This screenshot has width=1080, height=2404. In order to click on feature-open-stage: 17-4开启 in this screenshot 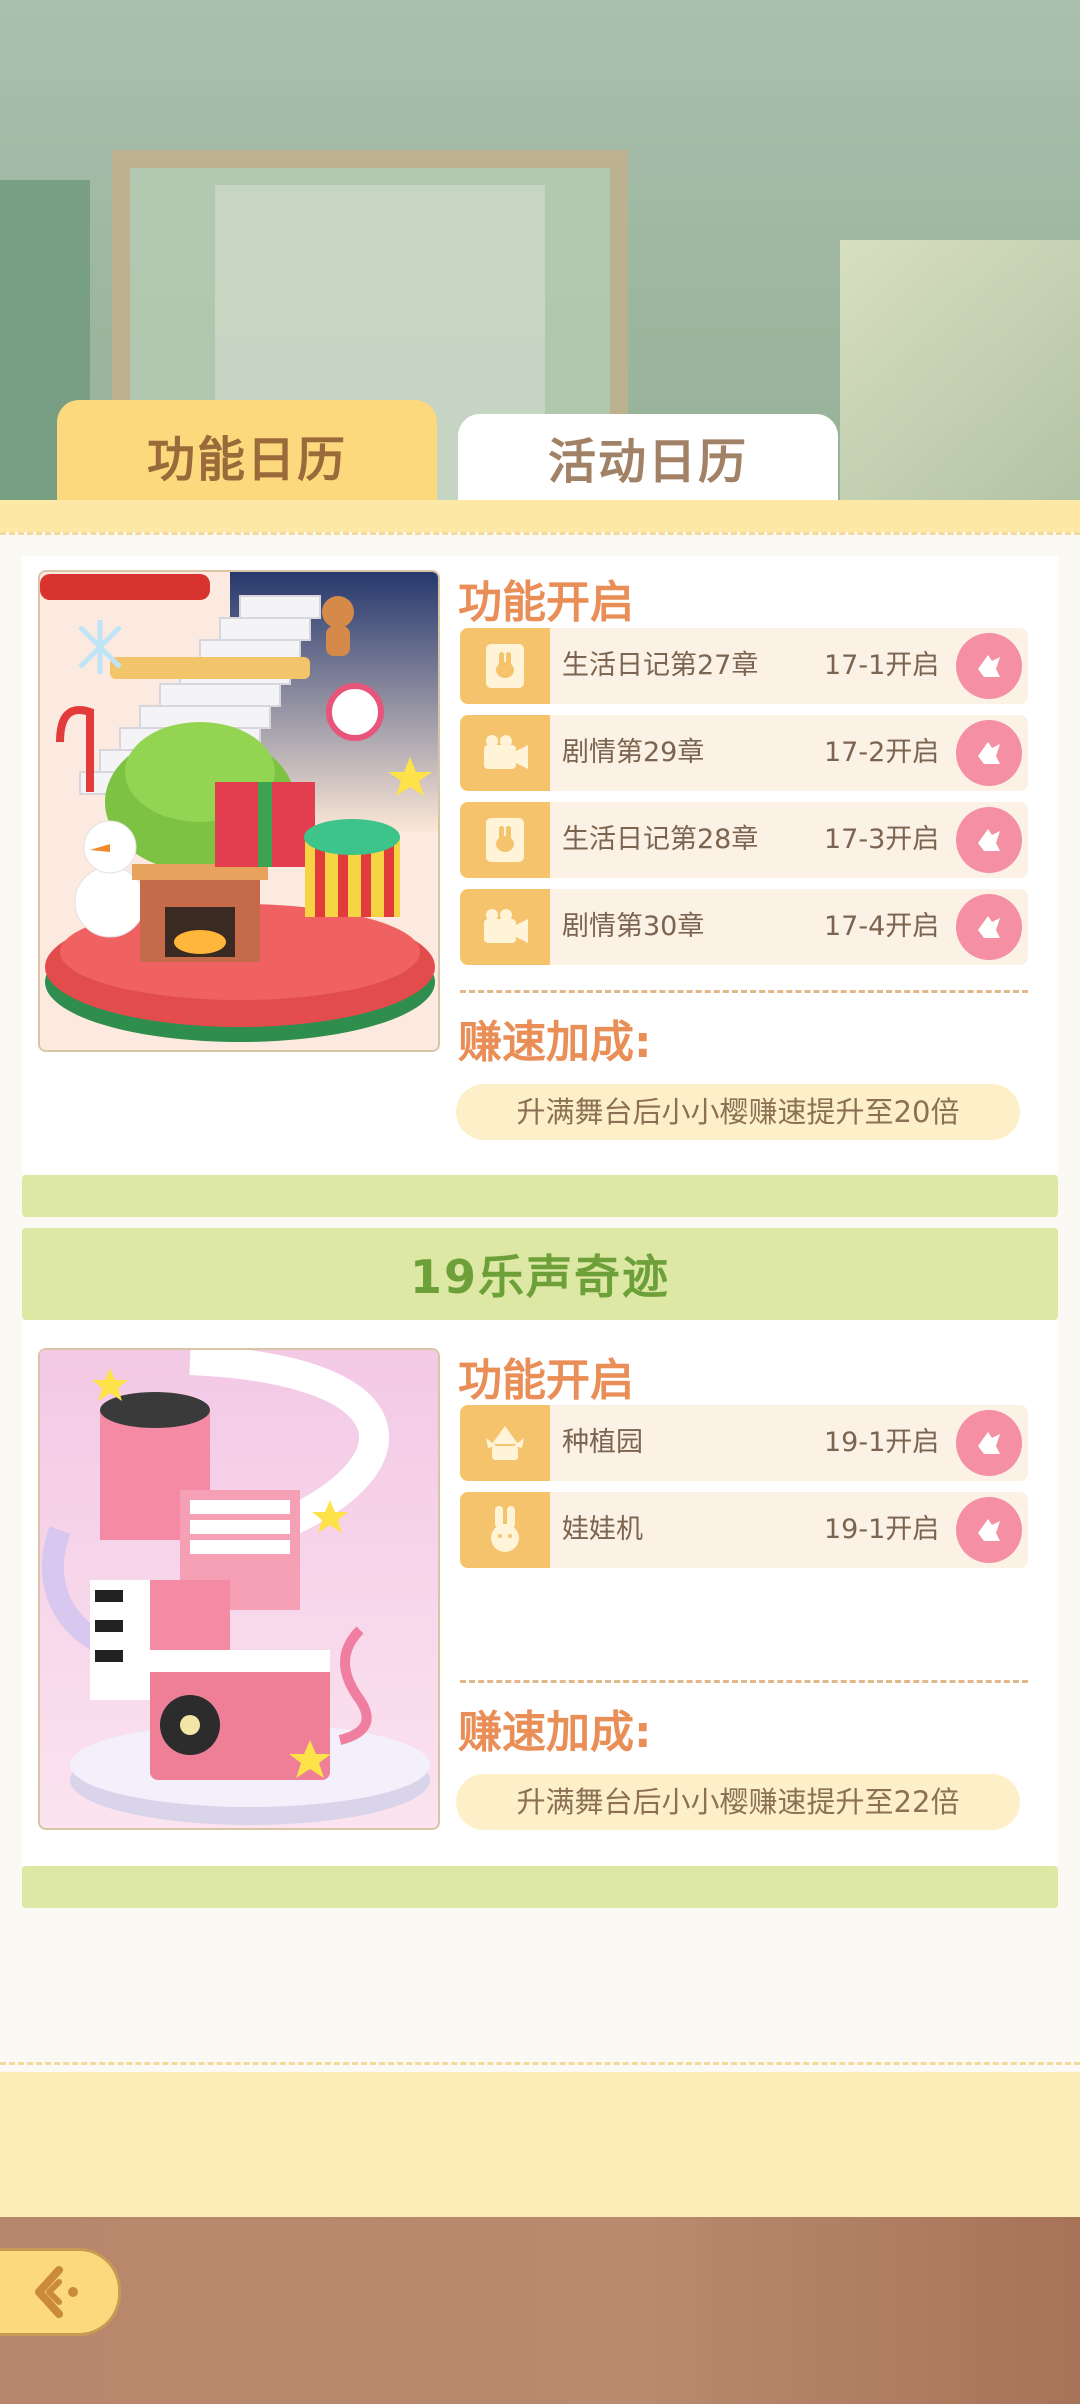, I will do `click(882, 926)`.